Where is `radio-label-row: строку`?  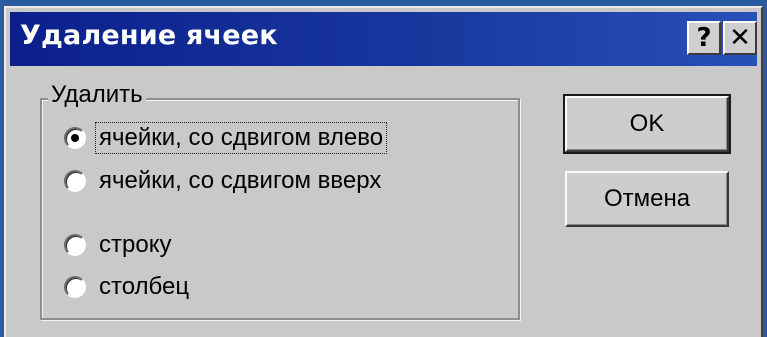
radio-label-row: строку is located at coordinates (135, 244).